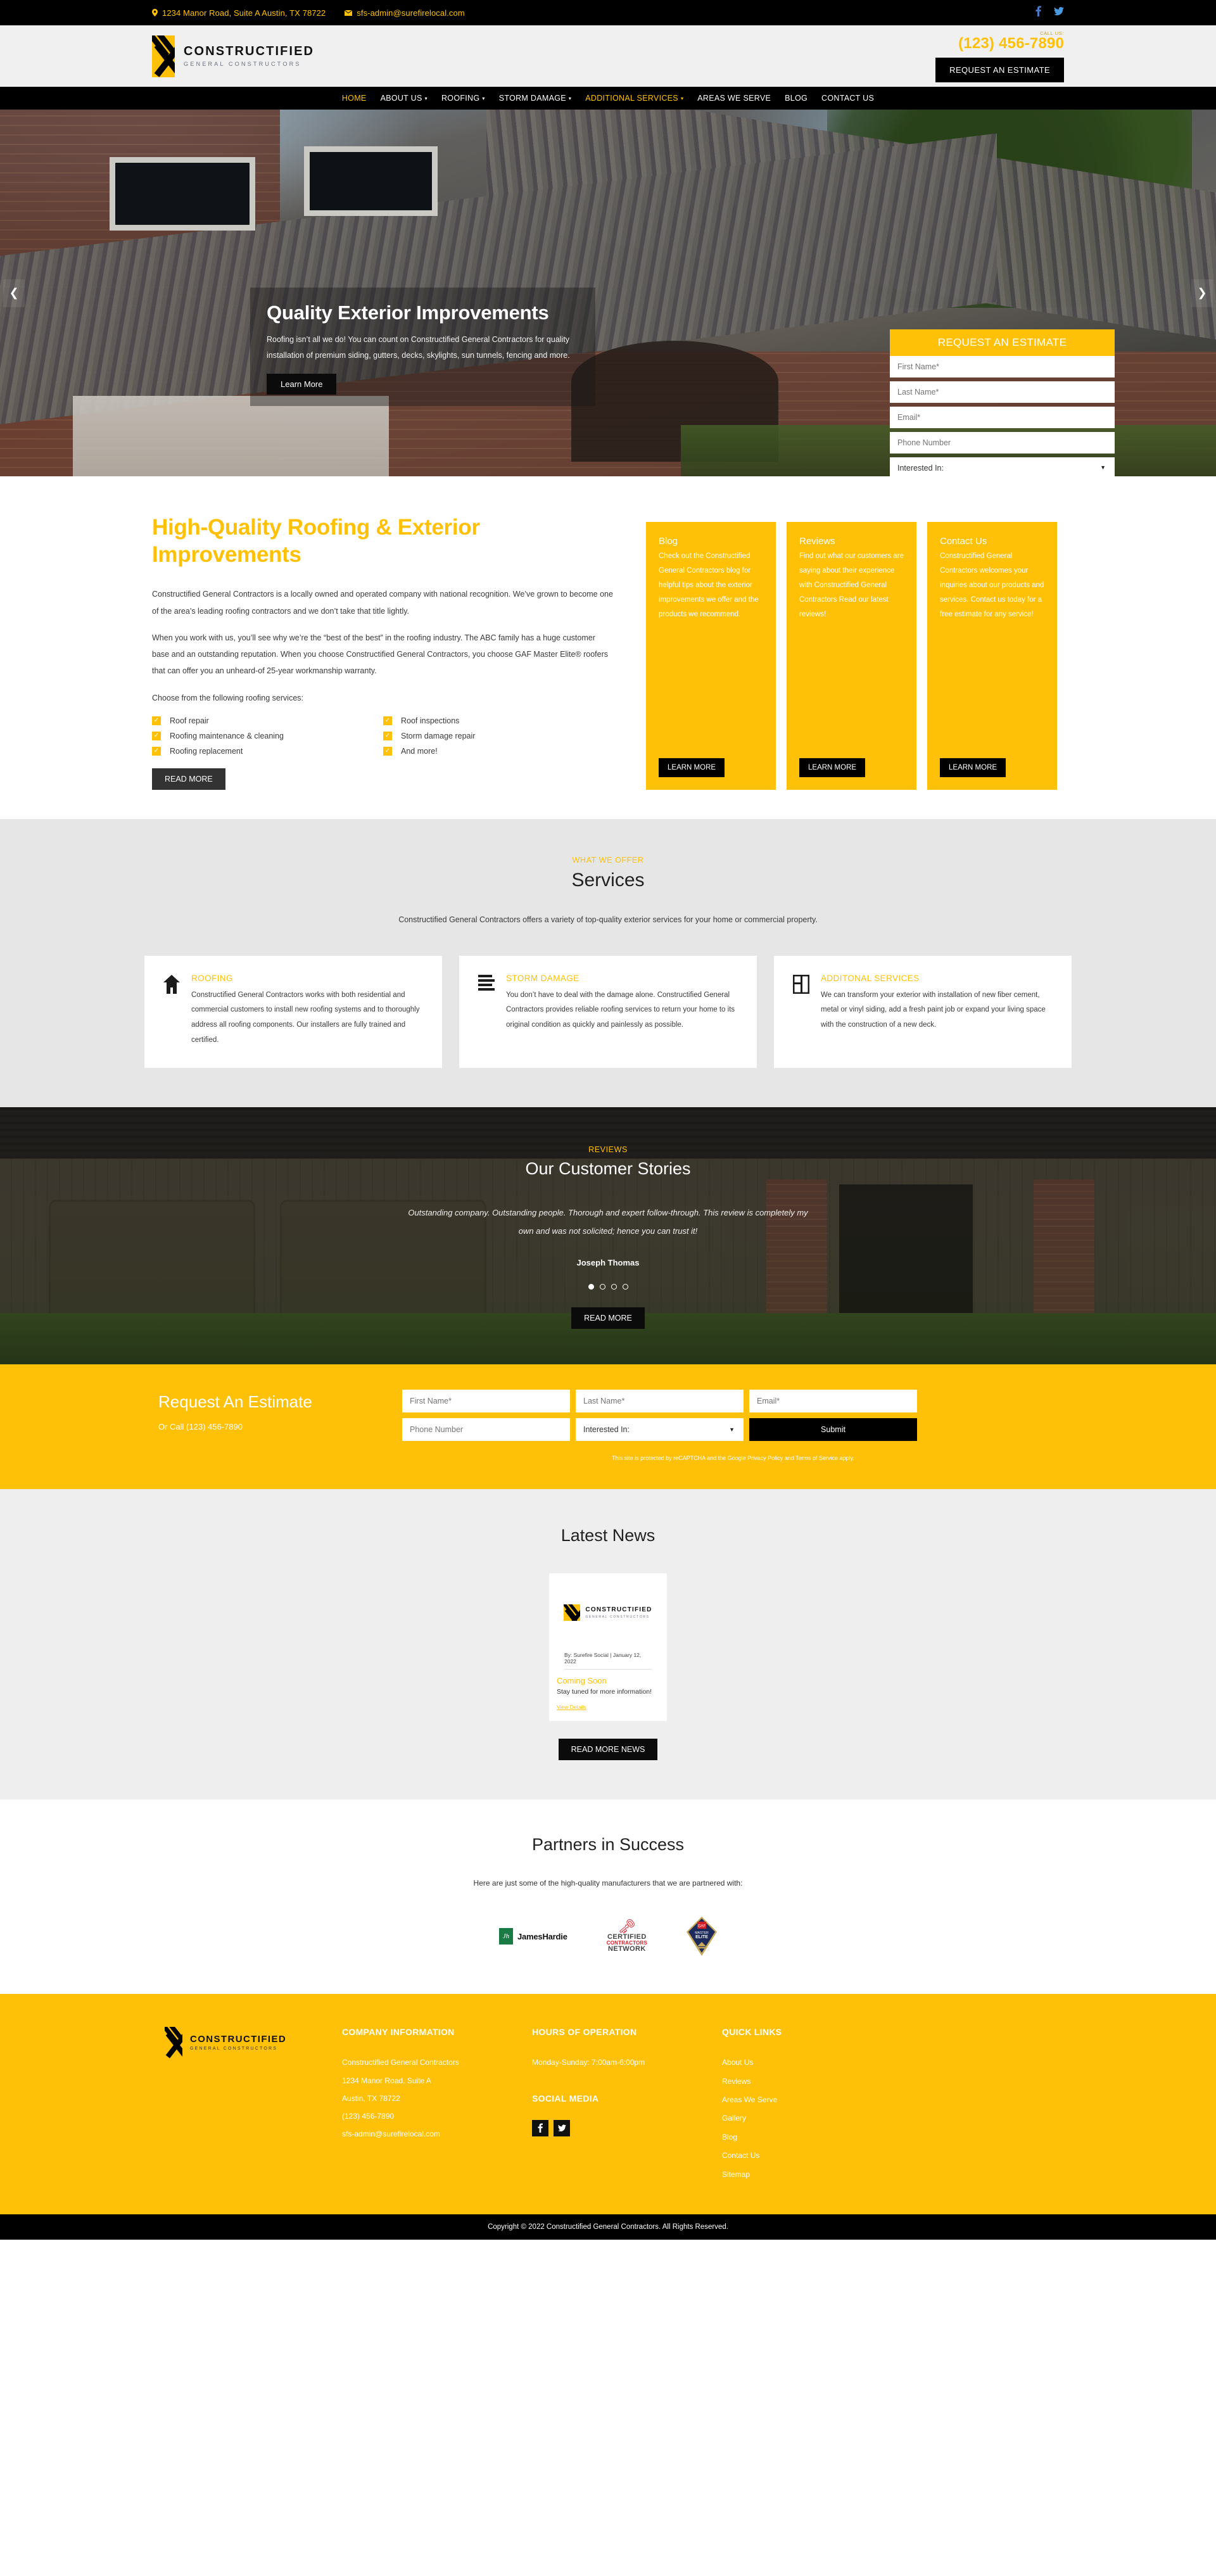  Describe the element at coordinates (627, 1937) in the screenshot. I see `certified-contractors-network-logo: 🗝 CERTIFIED CONTRACTORS NETWORK` at that location.